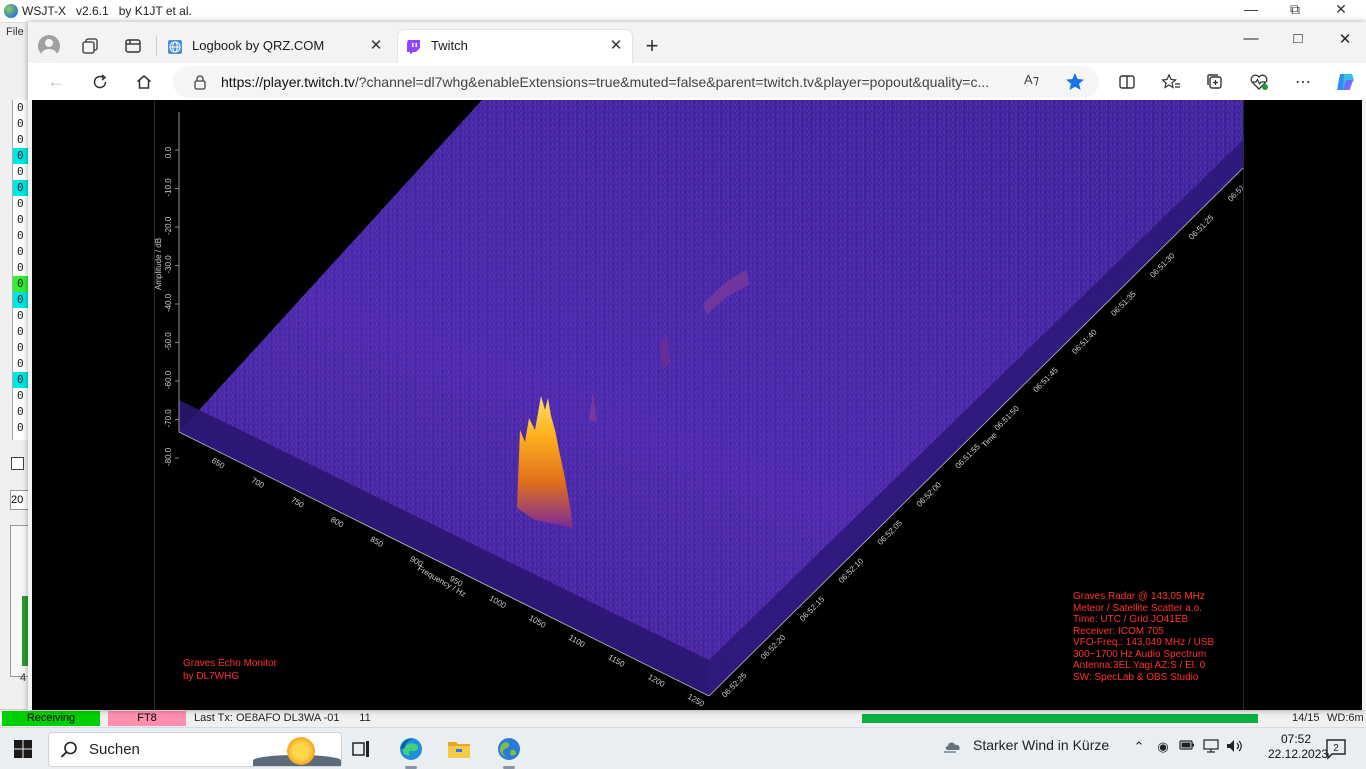  I want to click on maximize-button: □, so click(1298, 40).